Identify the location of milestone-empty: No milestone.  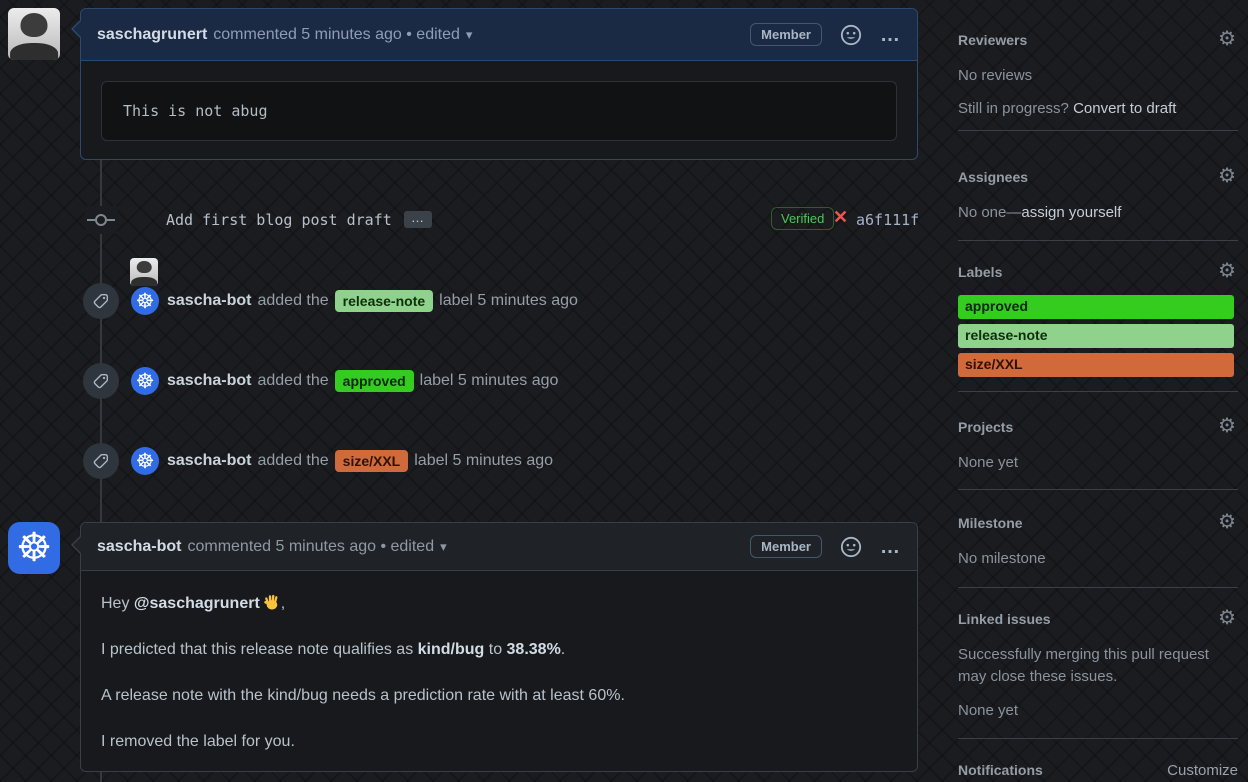
(1002, 558).